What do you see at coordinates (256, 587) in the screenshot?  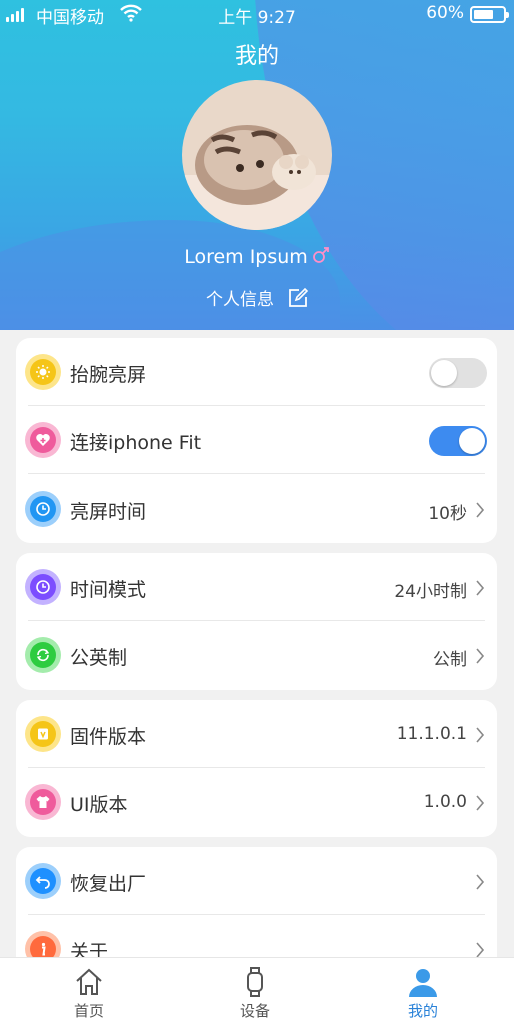 I see `setting-time-mode: 时间模式 24小时制` at bounding box center [256, 587].